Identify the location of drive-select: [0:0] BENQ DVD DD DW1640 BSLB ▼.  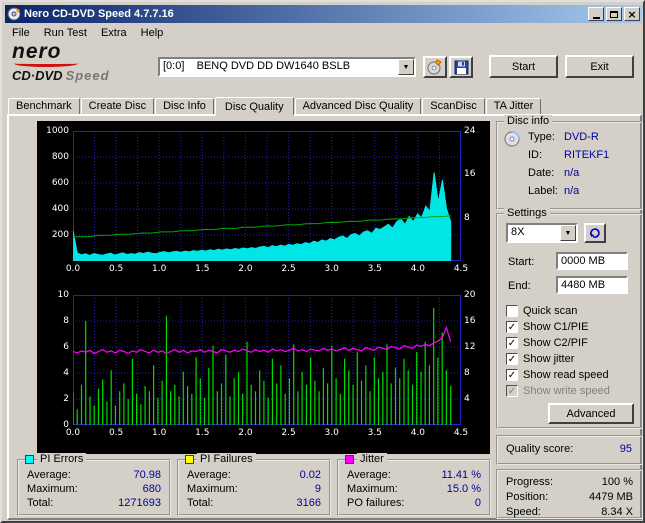
(287, 67).